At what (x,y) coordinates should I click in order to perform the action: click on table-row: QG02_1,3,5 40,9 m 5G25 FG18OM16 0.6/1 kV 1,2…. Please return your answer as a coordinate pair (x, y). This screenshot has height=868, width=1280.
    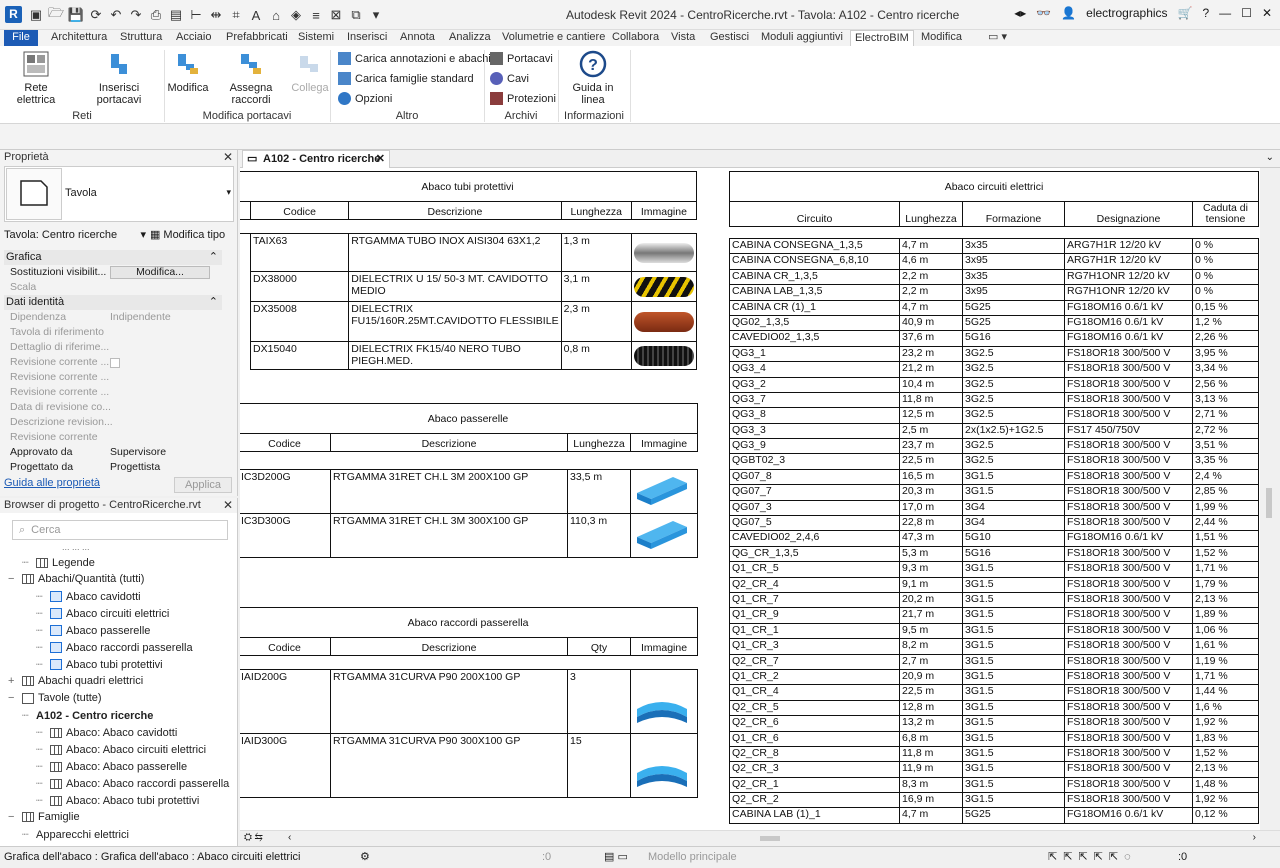
    Looking at the image, I should click on (994, 323).